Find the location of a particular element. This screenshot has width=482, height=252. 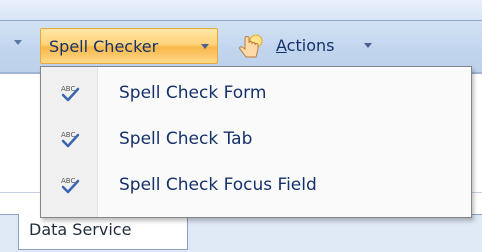

hand-pointer-icon is located at coordinates (251, 46).